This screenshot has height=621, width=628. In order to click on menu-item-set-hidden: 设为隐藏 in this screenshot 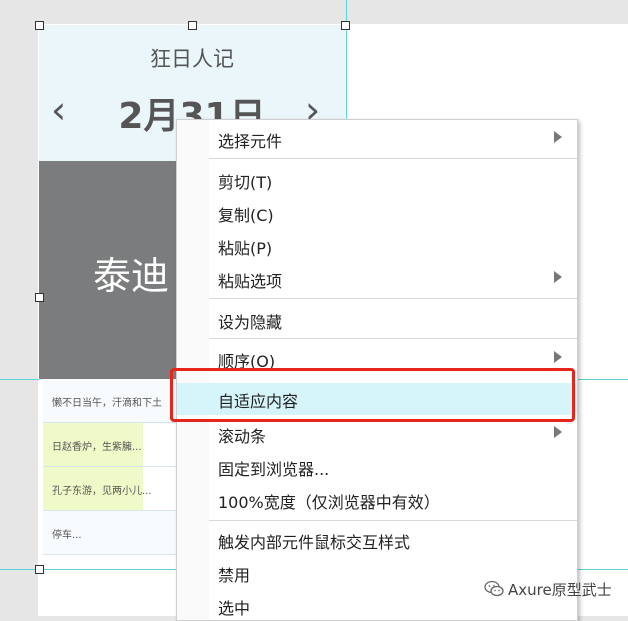, I will do `click(377, 319)`.